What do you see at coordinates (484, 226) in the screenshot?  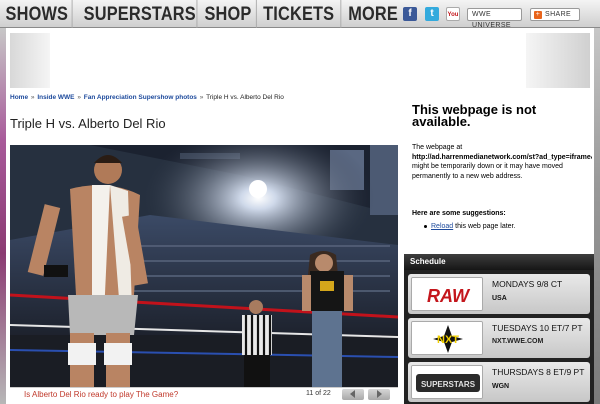 I see `reload-rest: this web page later.` at bounding box center [484, 226].